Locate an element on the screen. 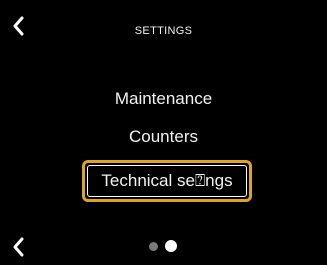  back-button-bottom is located at coordinates (18, 247).